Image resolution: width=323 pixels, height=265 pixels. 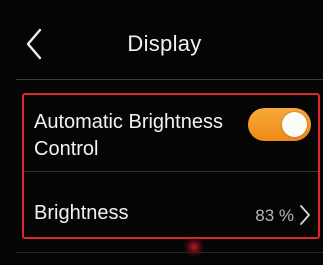 What do you see at coordinates (294, 124) in the screenshot?
I see `toggle-knob` at bounding box center [294, 124].